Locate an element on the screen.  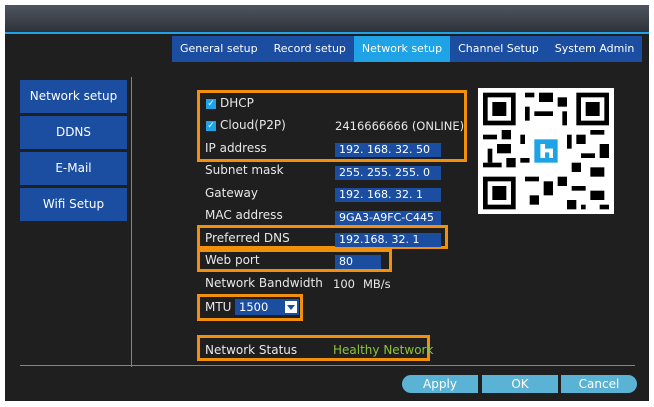
web-port-field: 80 is located at coordinates (358, 262).